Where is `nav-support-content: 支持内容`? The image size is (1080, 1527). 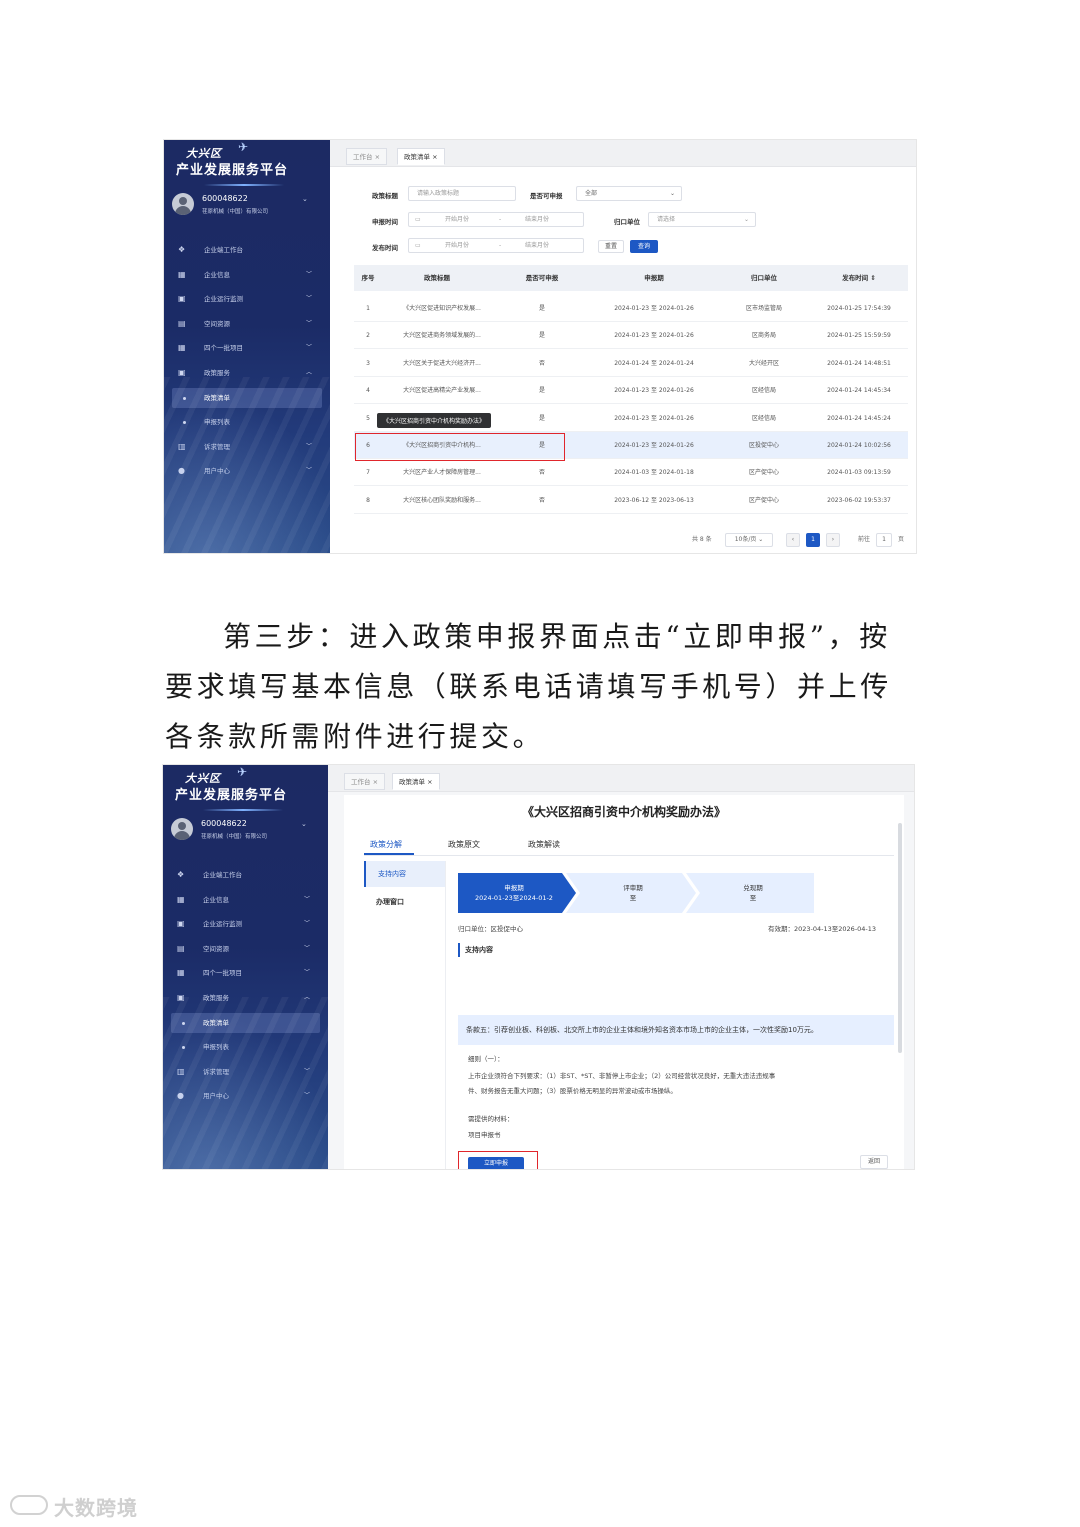
nav-support-content: 支持内容 is located at coordinates (404, 874).